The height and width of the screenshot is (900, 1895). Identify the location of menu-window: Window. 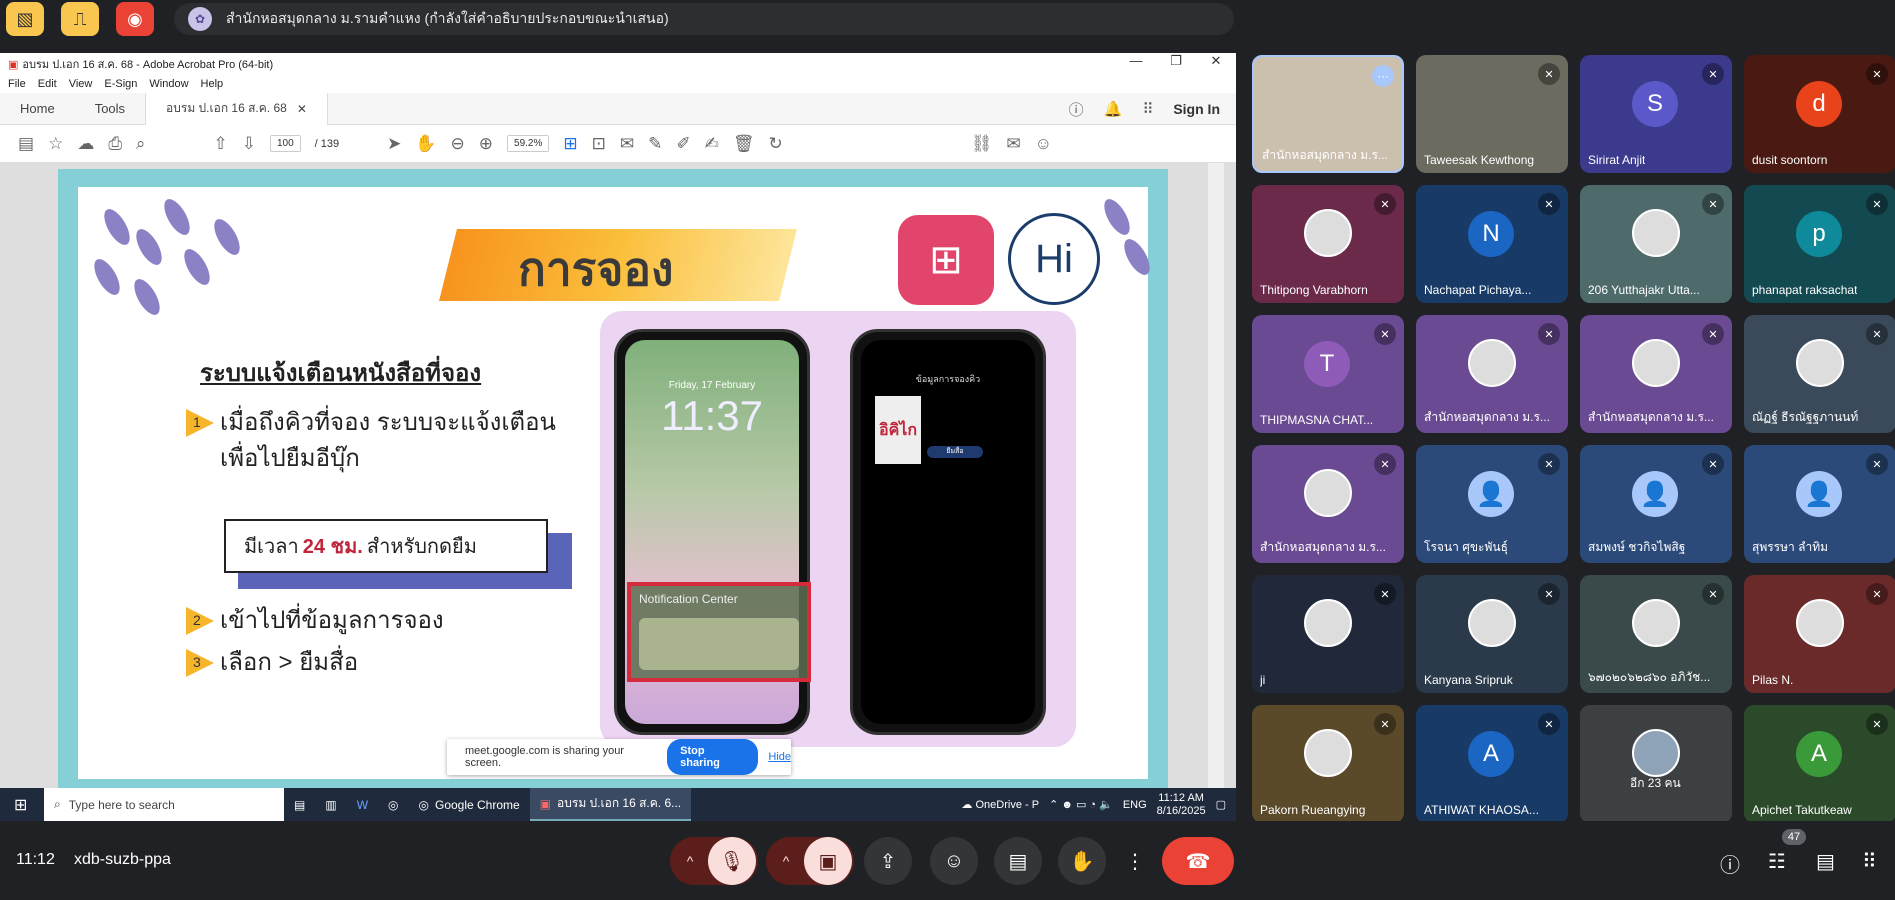
(168, 84).